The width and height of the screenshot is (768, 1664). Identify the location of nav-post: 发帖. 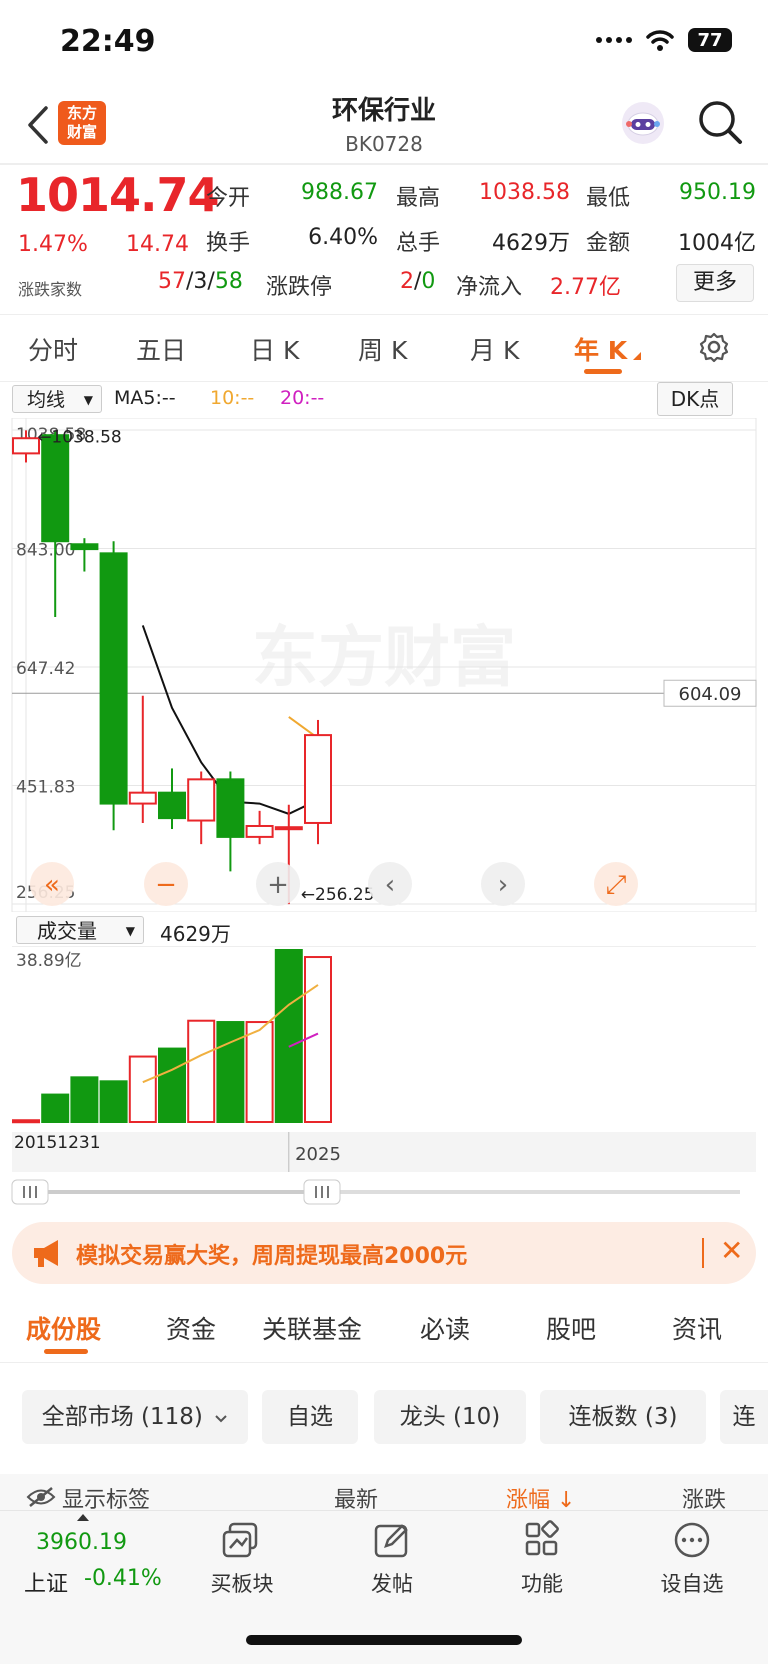
(392, 1559).